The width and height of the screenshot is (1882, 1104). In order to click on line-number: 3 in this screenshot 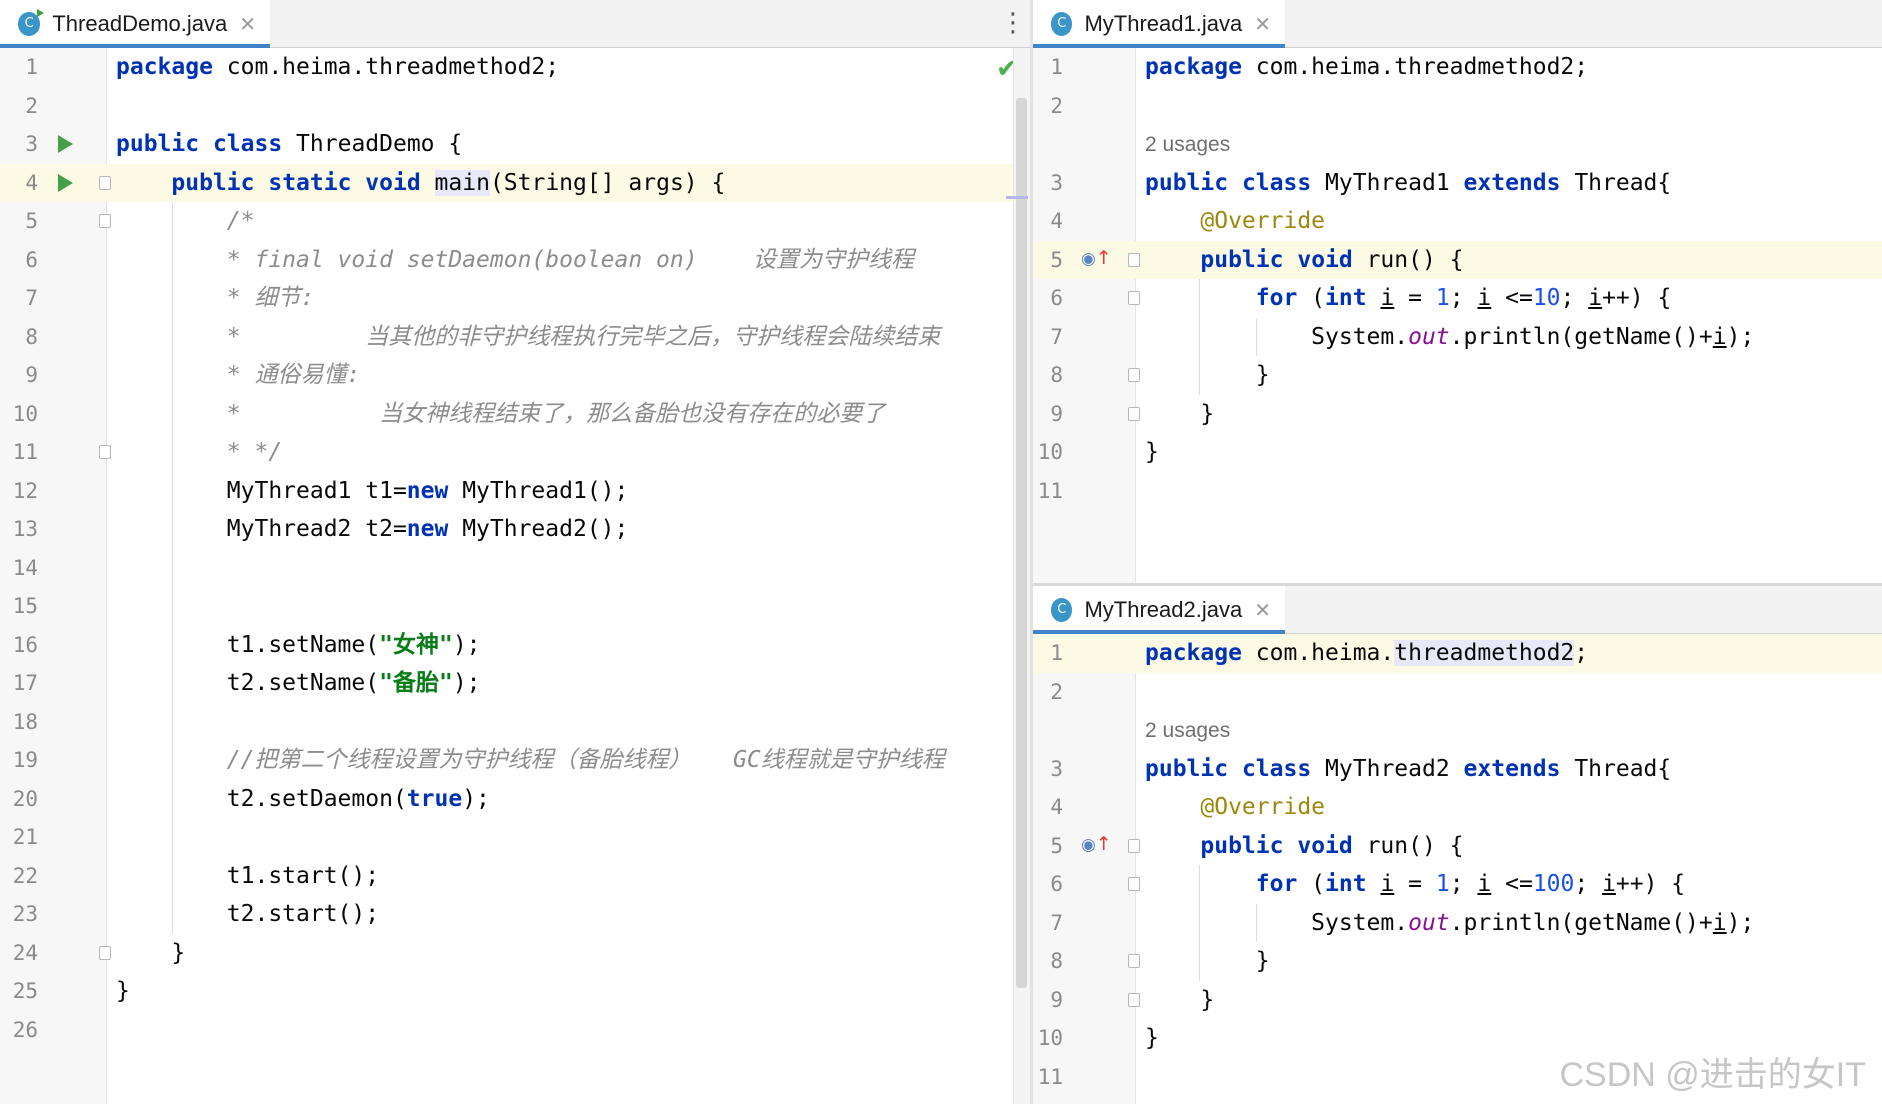, I will do `click(31, 144)`.